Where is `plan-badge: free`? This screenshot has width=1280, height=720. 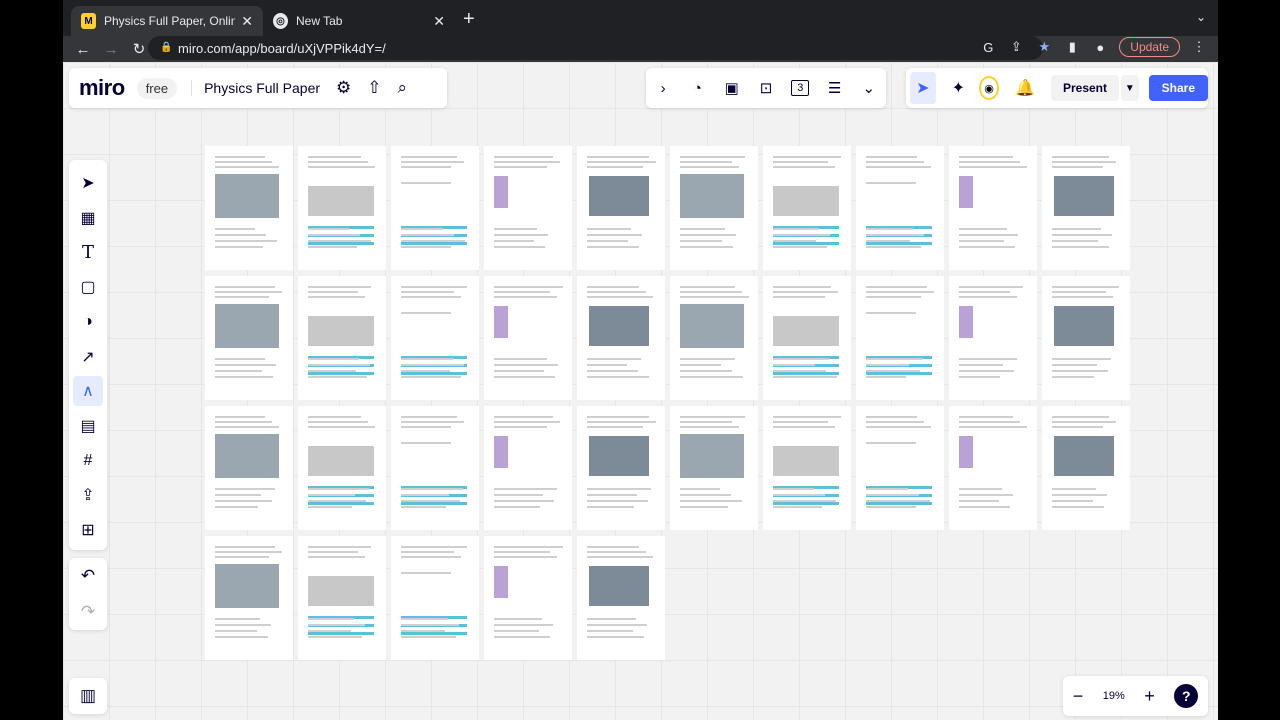 plan-badge: free is located at coordinates (157, 88).